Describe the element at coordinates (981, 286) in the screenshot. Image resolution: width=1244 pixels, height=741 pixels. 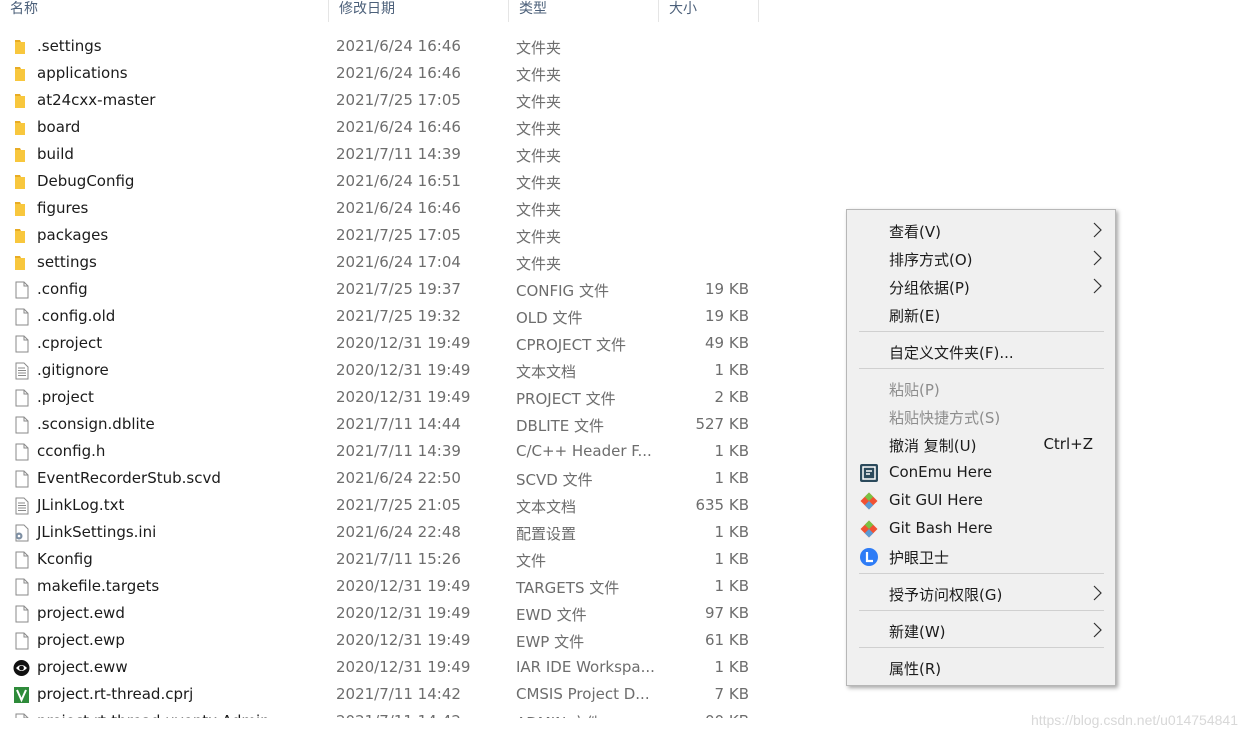
I see `menu-item-group: 分组依据(P)` at that location.